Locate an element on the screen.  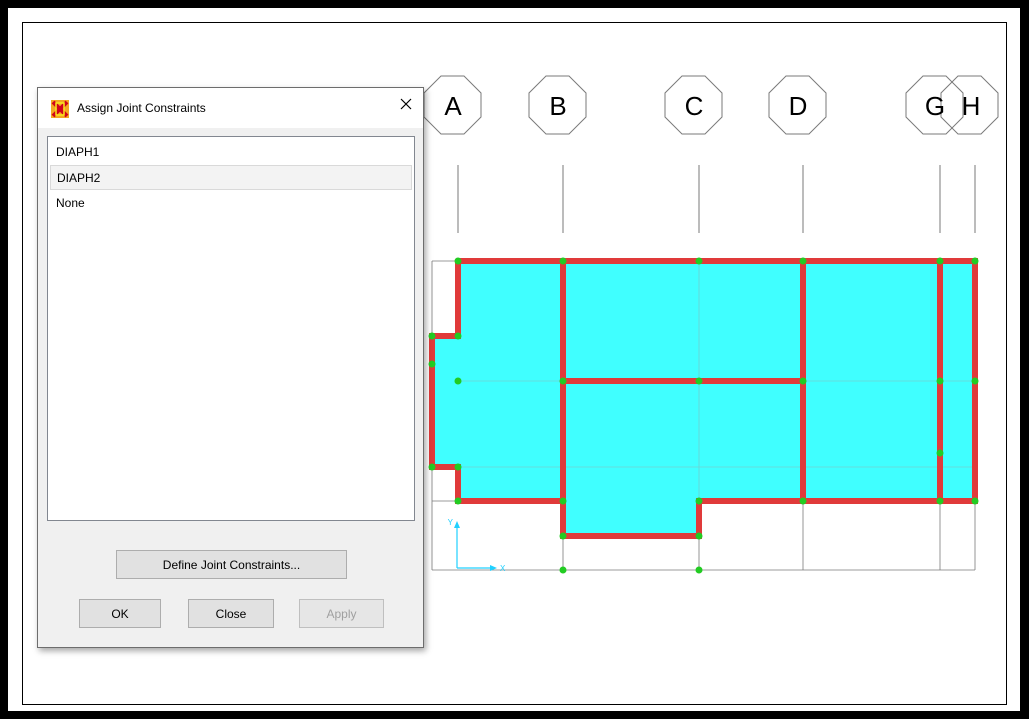
grid-leaders is located at coordinates (716, 199).